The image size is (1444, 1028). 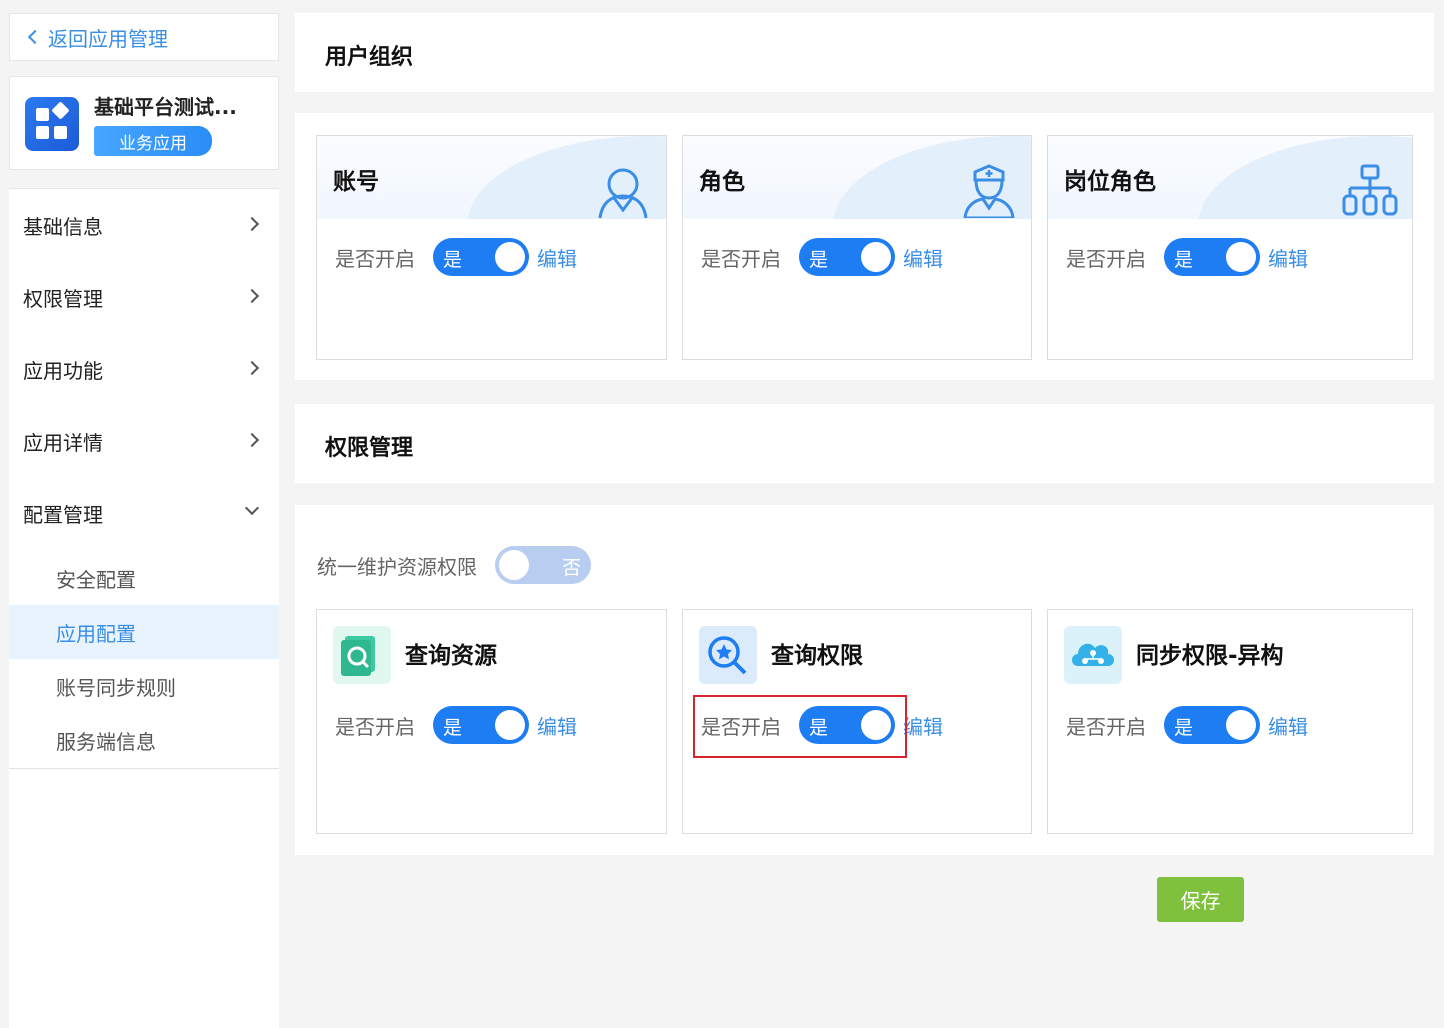 I want to click on org-chart-icon, so click(x=1370, y=190).